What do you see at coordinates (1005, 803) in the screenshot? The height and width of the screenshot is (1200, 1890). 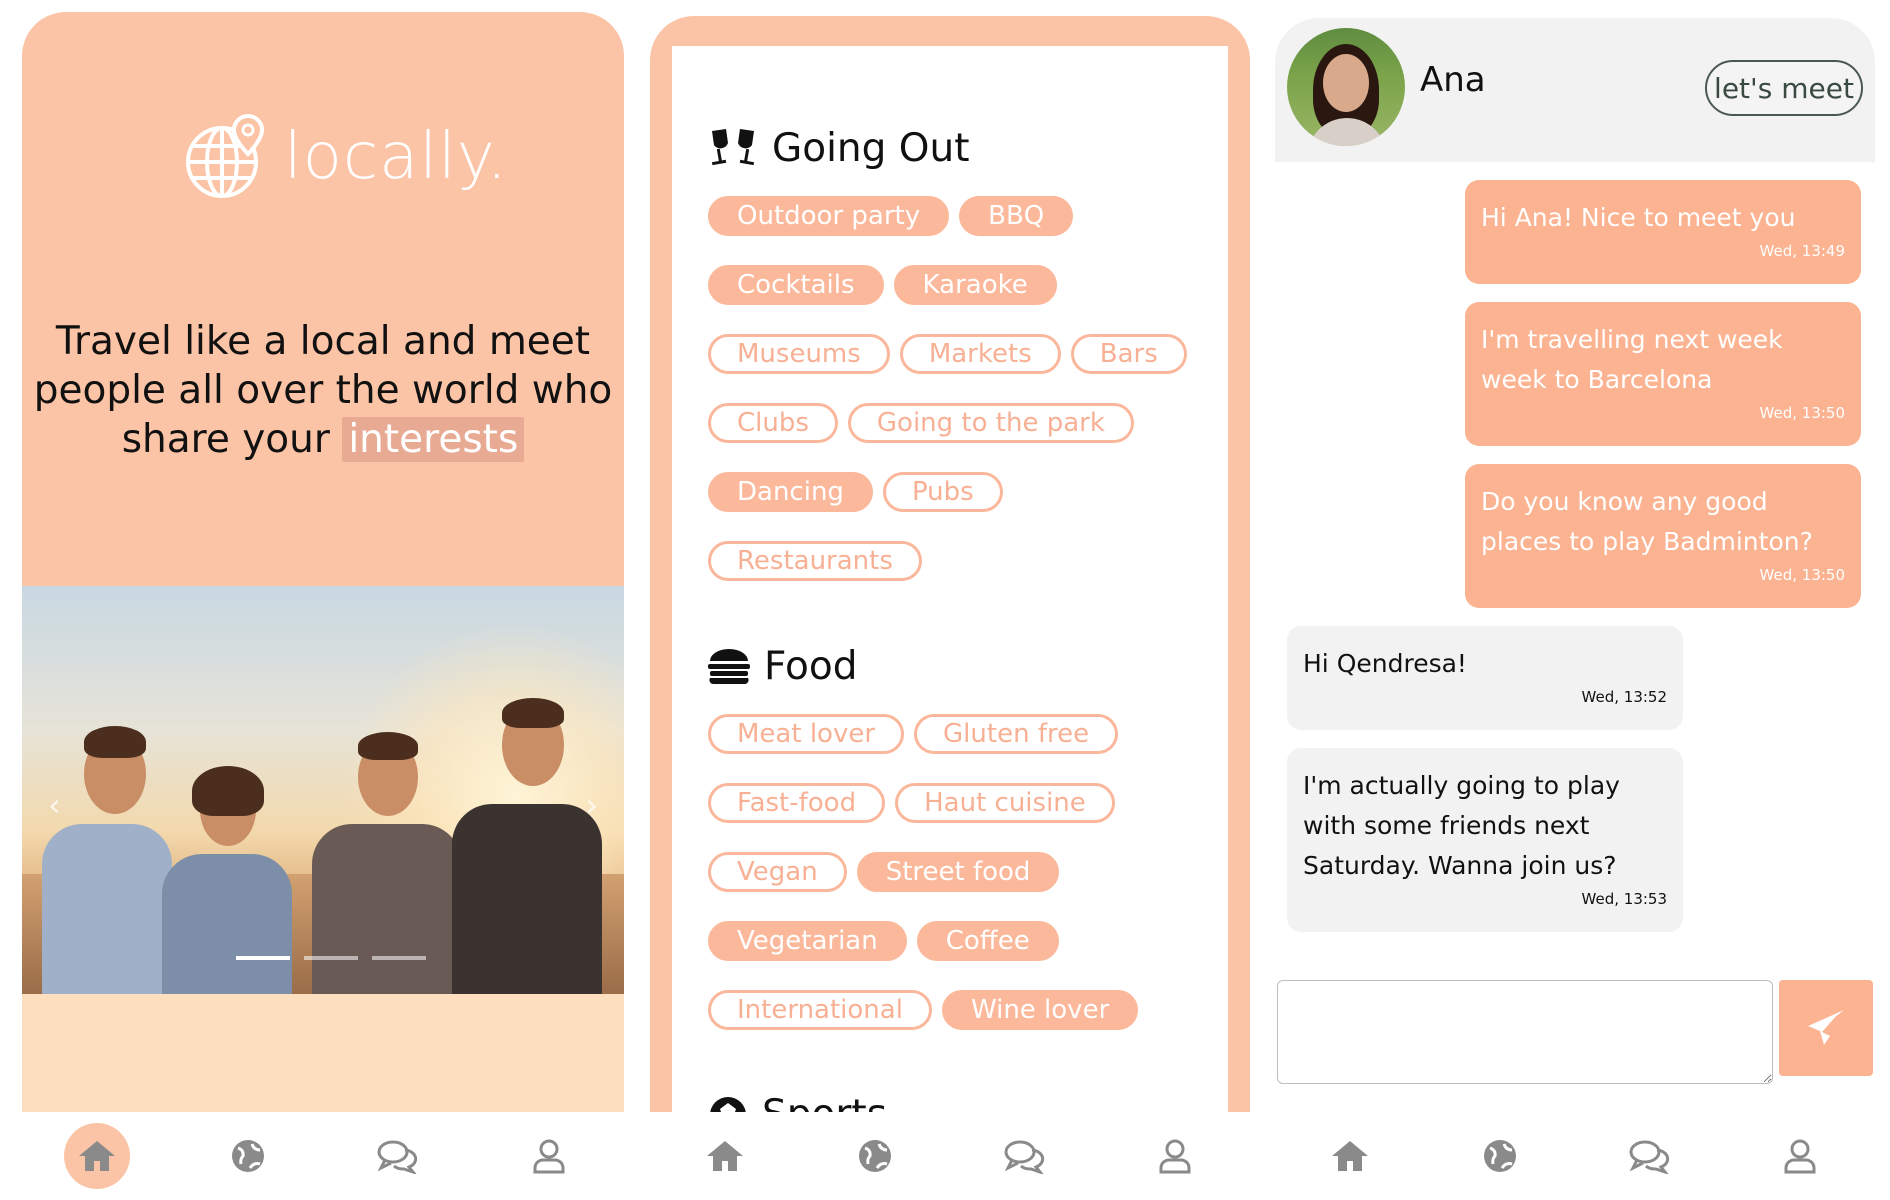 I see `interest-chip: Haut cuisine` at bounding box center [1005, 803].